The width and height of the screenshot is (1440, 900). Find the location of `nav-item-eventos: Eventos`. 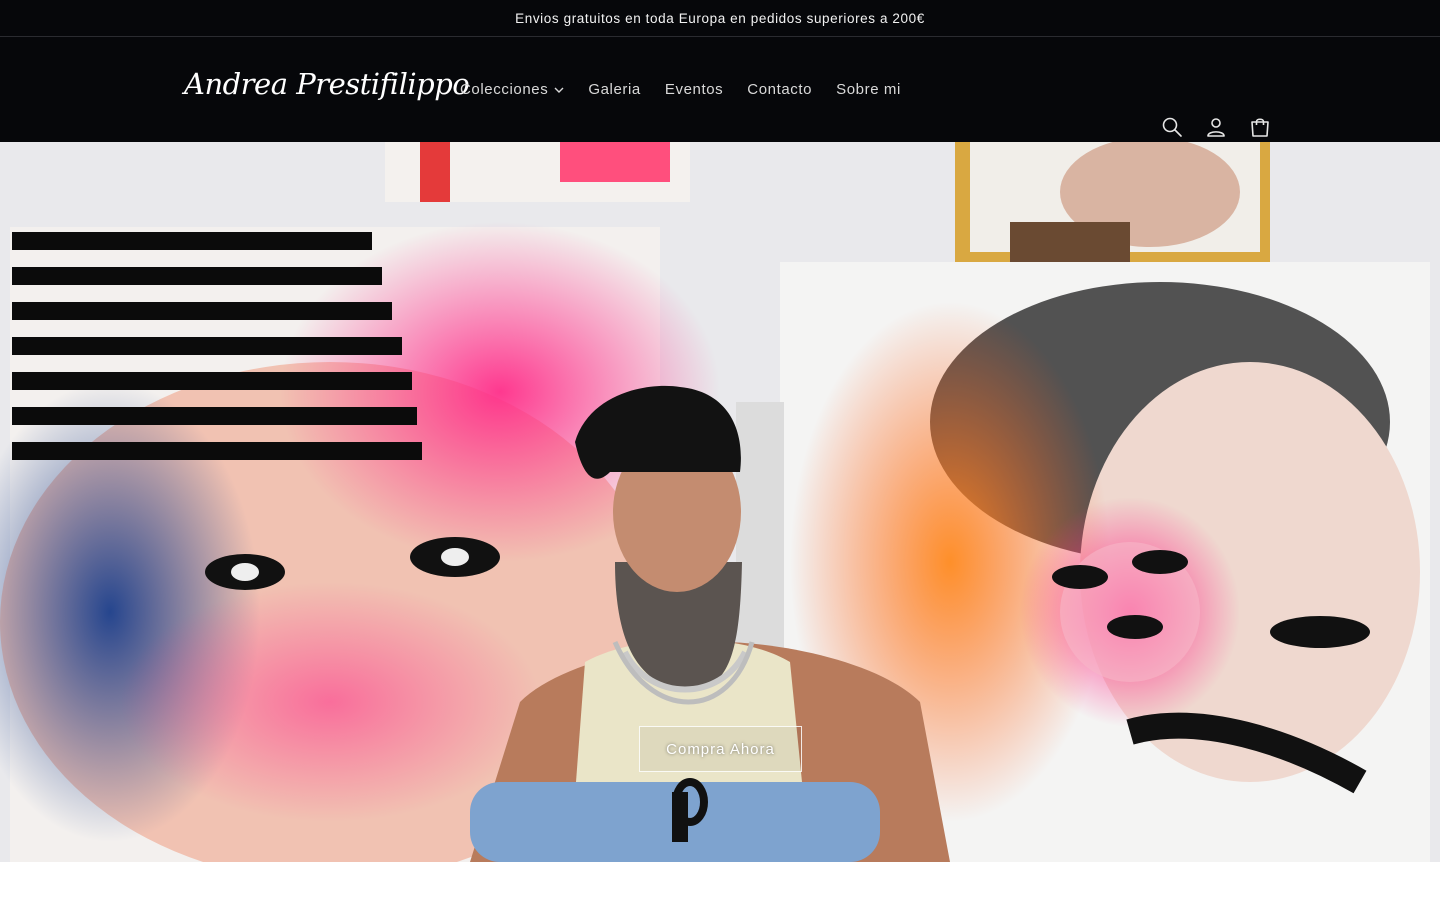

nav-item-eventos: Eventos is located at coordinates (694, 89).